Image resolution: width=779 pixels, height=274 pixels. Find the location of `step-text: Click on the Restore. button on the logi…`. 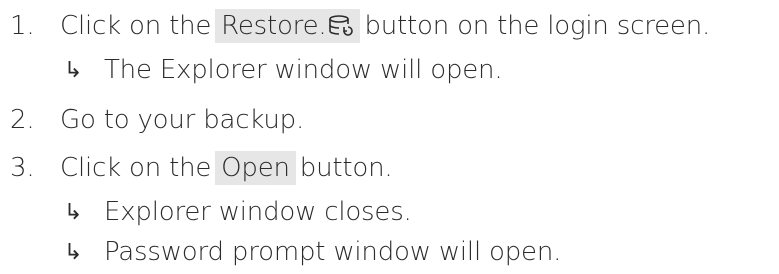

step-text: Click on the Restore. button on the logi… is located at coordinates (385, 26).